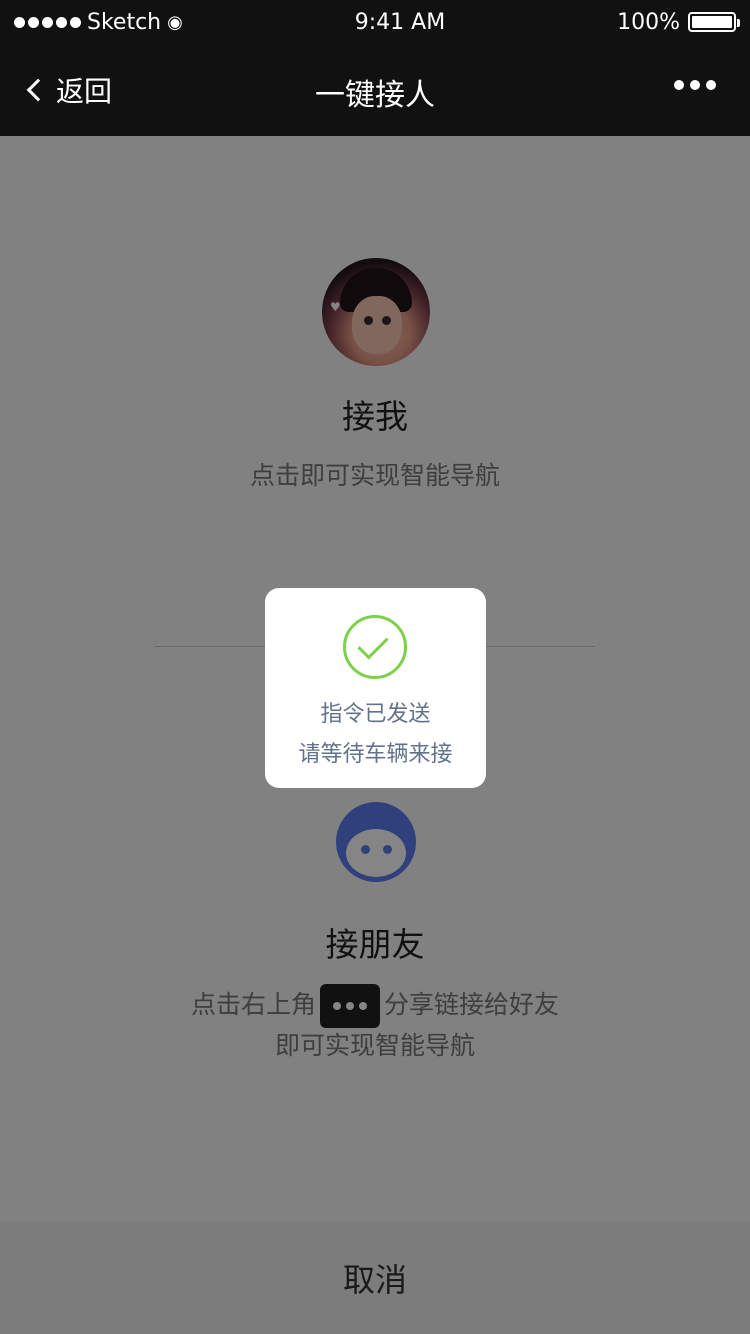 The height and width of the screenshot is (1334, 750). Describe the element at coordinates (648, 22) in the screenshot. I see `battery-percent: 100%` at that location.